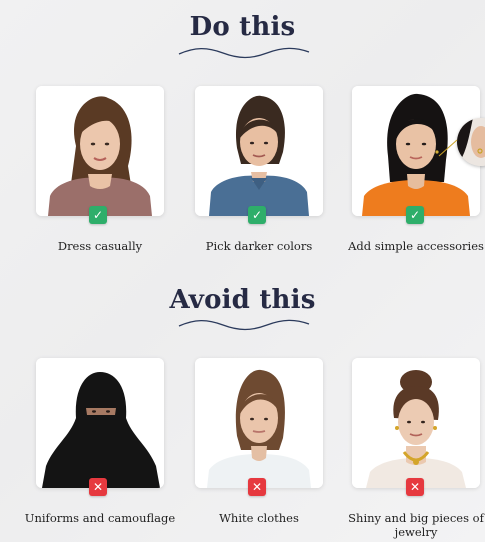 This screenshot has height=542, width=485. I want to click on portrait-woman-blue-shirt, so click(259, 151).